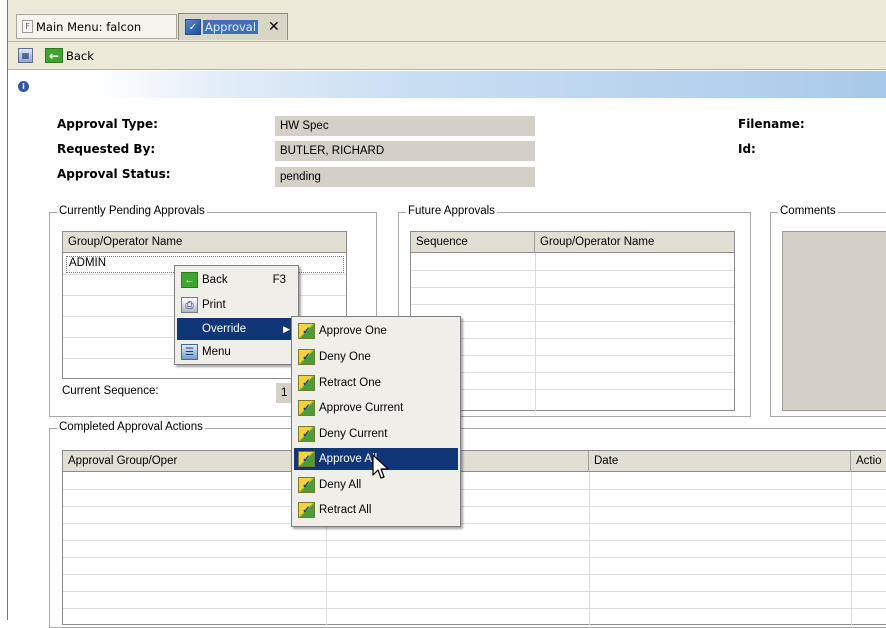 The height and width of the screenshot is (628, 886). I want to click on submenu-item-label: Deny All, so click(340, 485).